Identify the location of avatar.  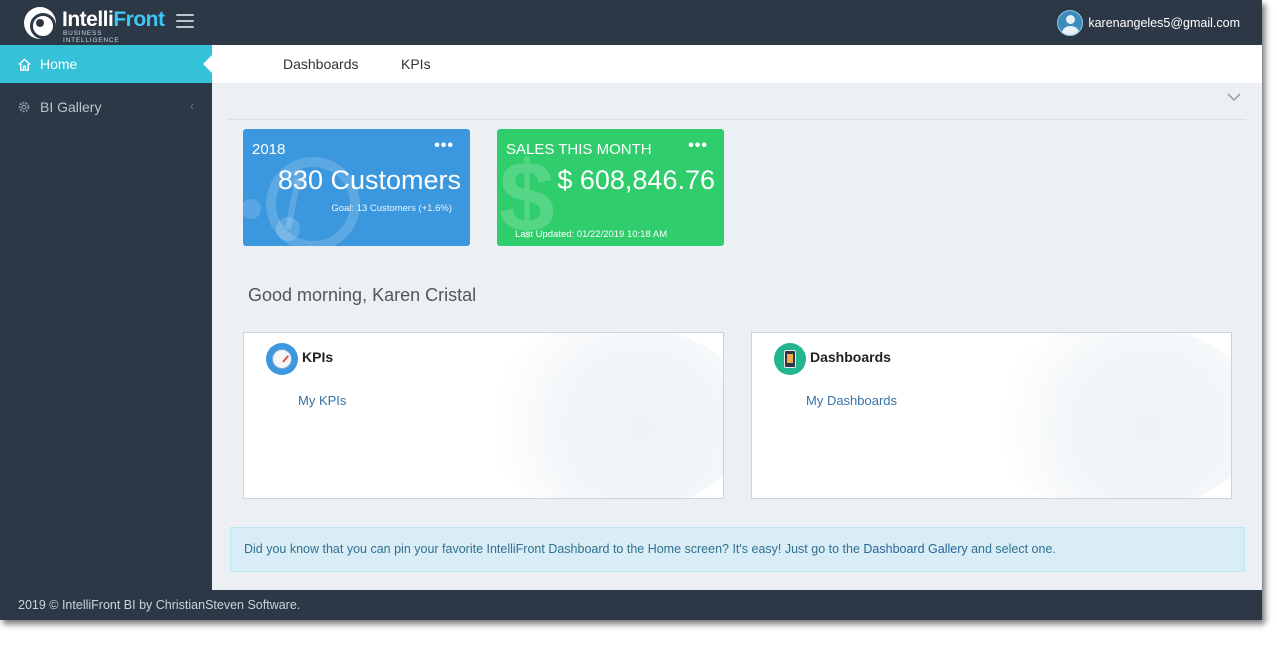
(1070, 23).